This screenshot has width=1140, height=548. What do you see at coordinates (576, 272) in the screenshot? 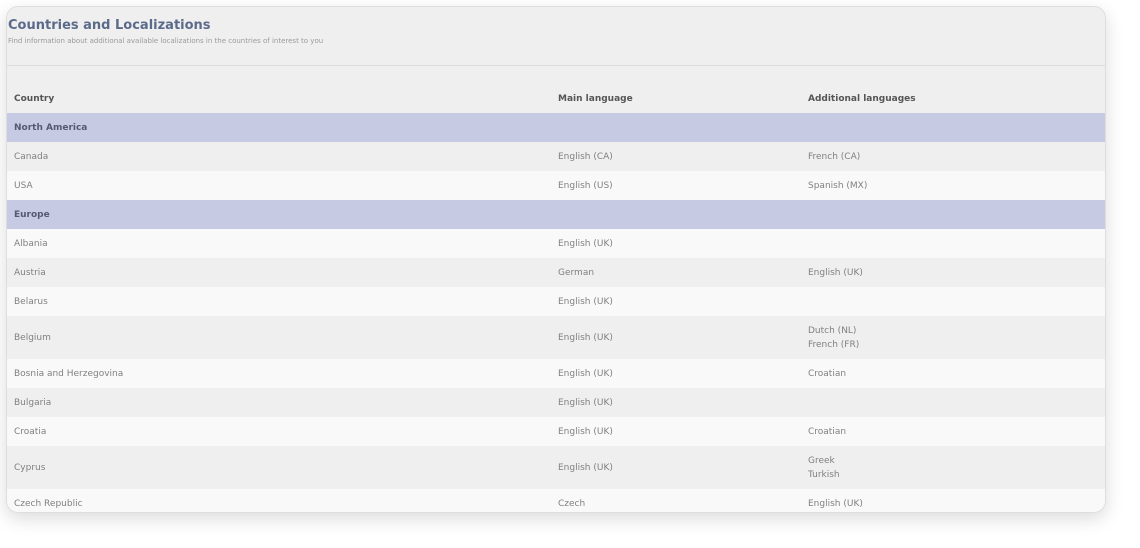
I see `main-language-cell: German` at bounding box center [576, 272].